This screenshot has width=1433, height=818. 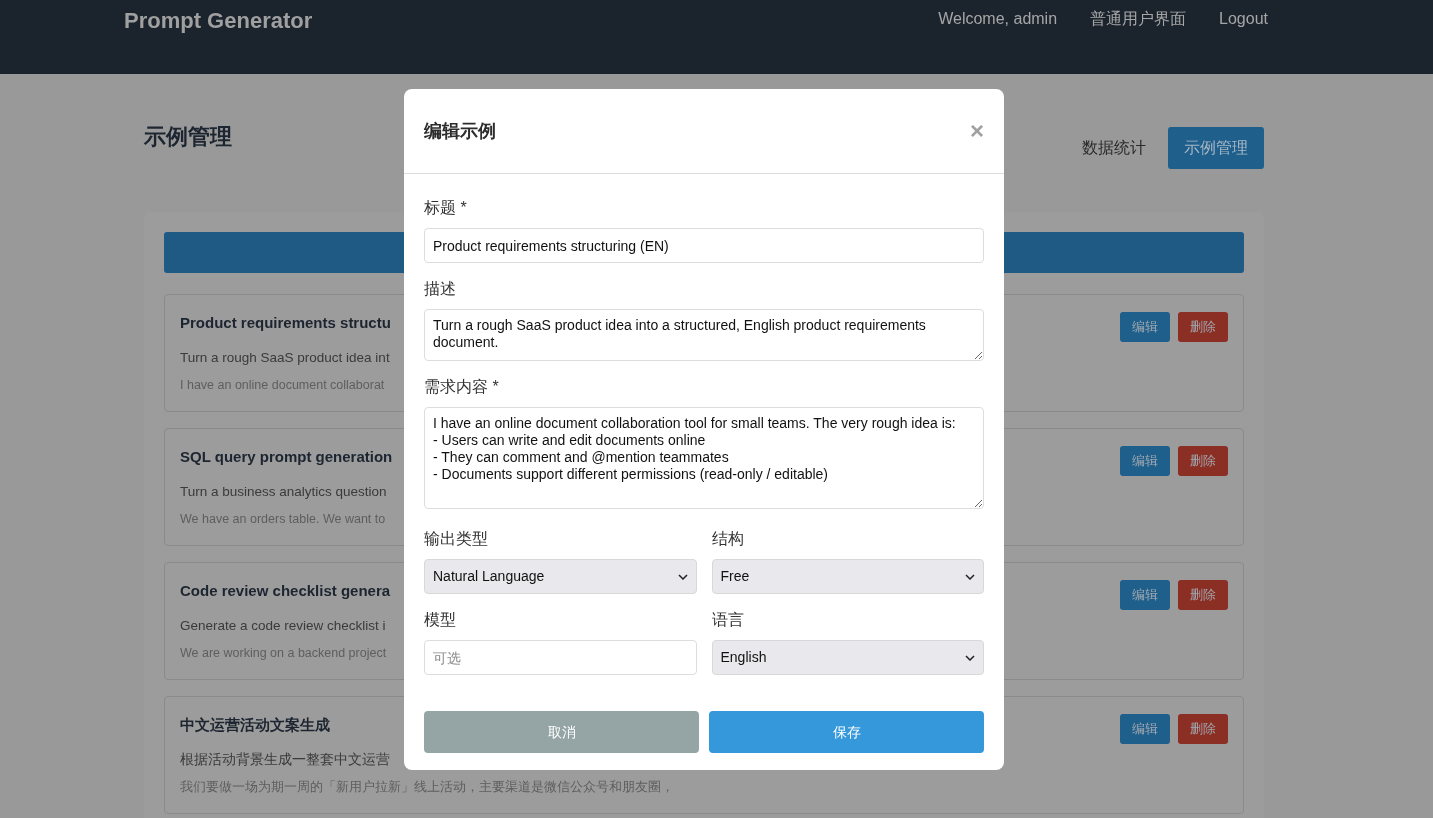 What do you see at coordinates (847, 576) in the screenshot?
I see `select-field: Free` at bounding box center [847, 576].